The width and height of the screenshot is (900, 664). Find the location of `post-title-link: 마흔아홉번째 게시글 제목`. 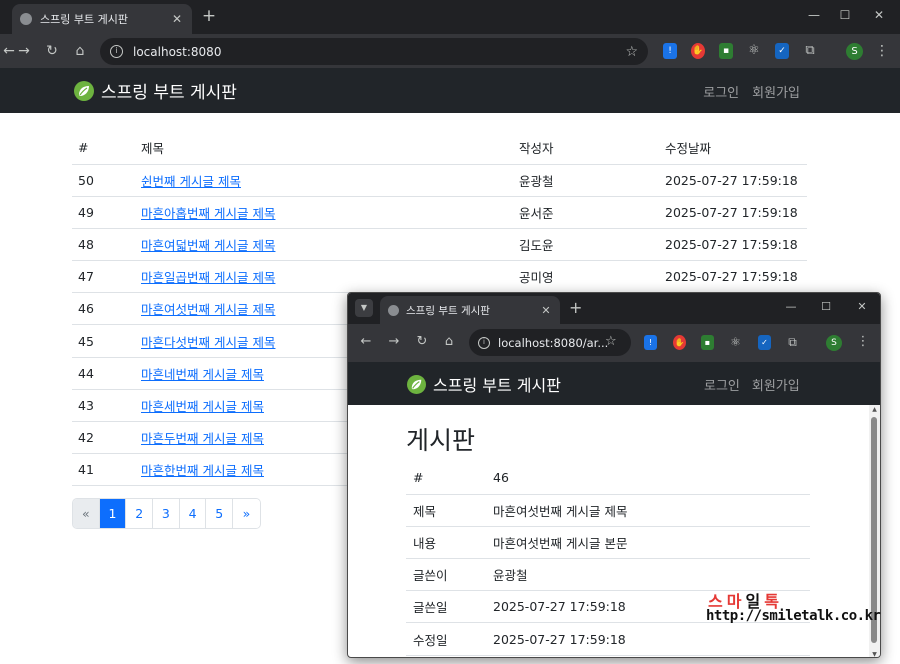

post-title-link: 마흔아홉번째 게시글 제목 is located at coordinates (208, 213).